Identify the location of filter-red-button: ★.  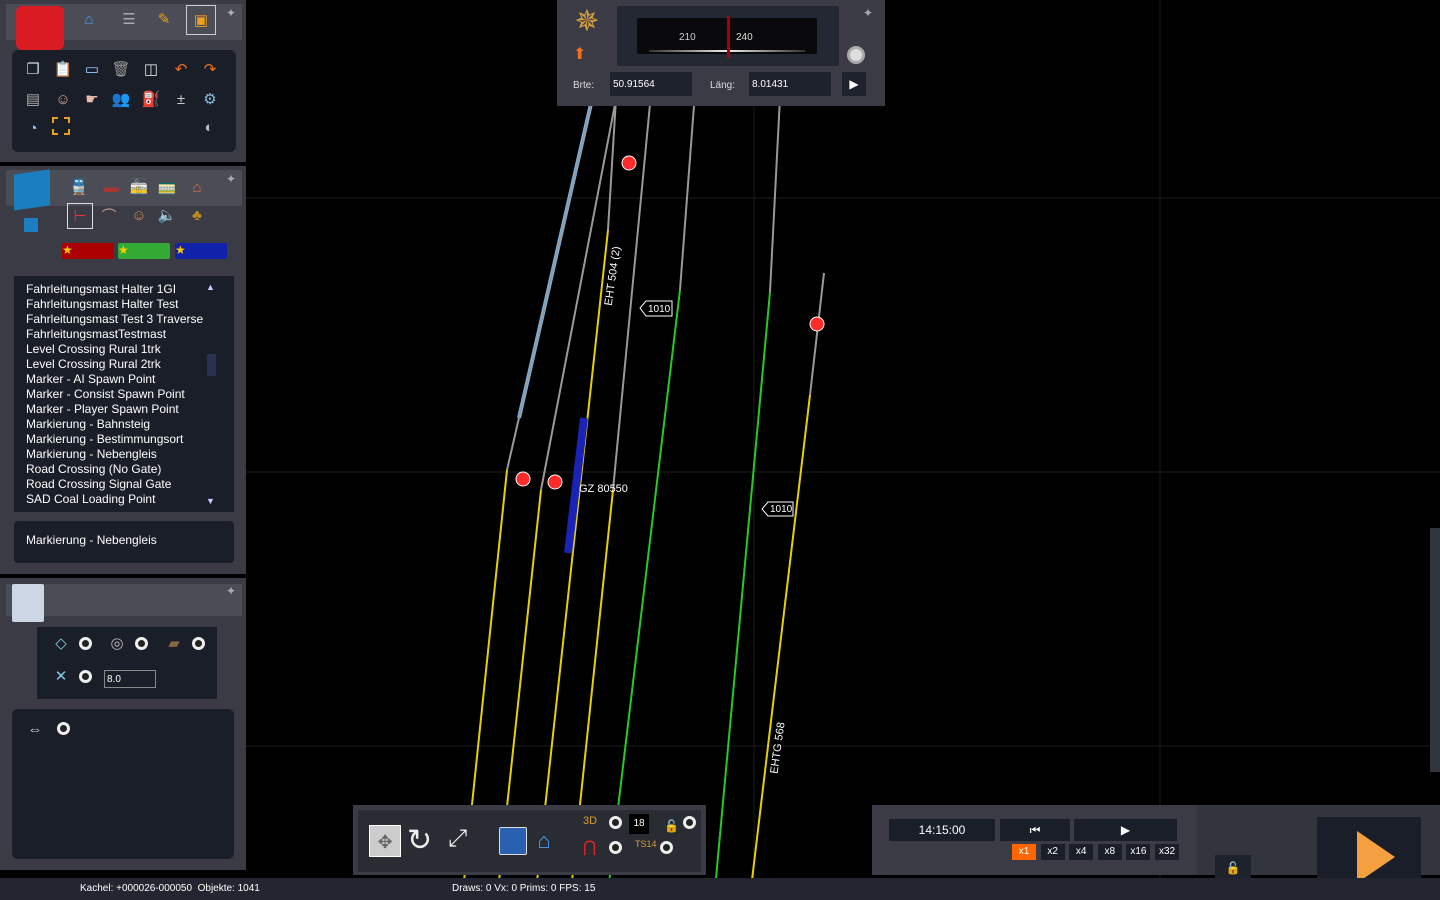
(88, 251).